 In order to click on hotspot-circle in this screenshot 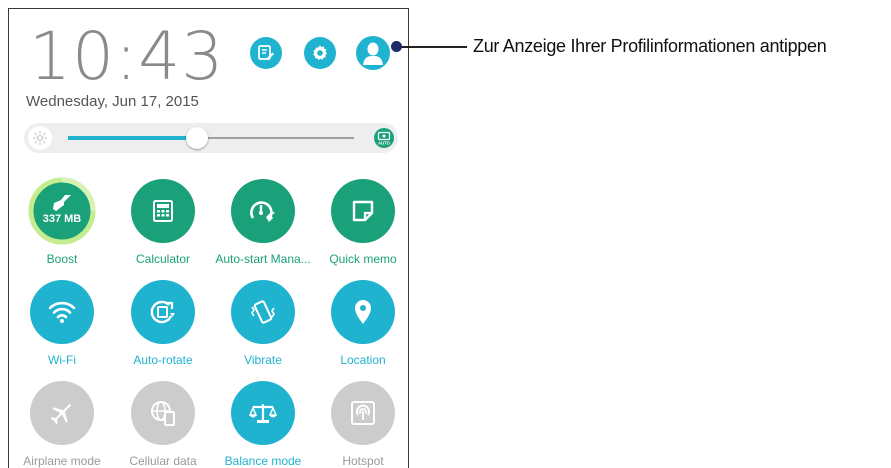, I will do `click(363, 413)`.